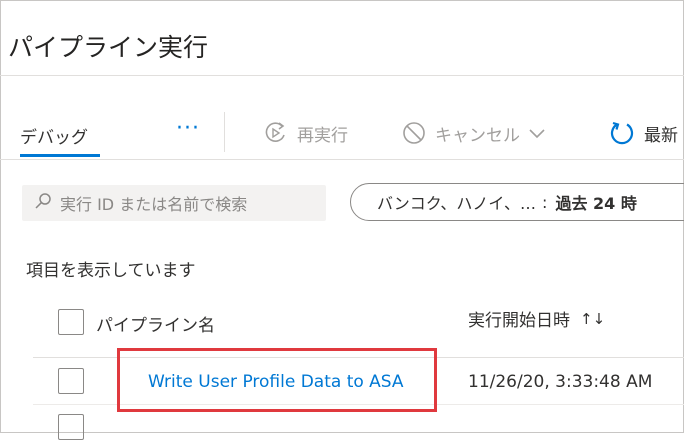 This screenshot has width=684, height=440. I want to click on cancel-button: キャンセル, so click(473, 133).